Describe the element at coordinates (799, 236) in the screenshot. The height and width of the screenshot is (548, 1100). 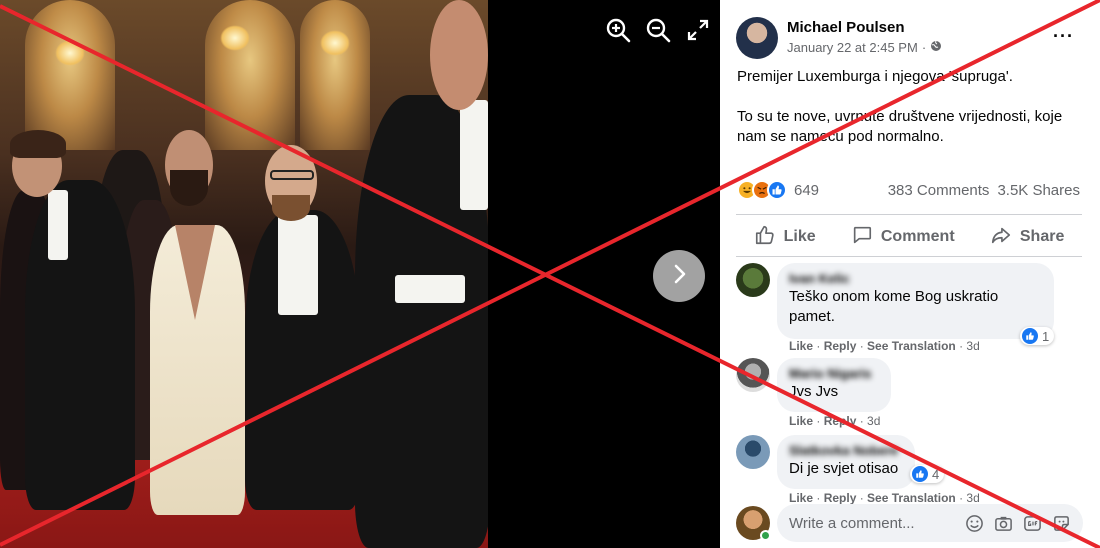
I see `like-label: Like` at that location.